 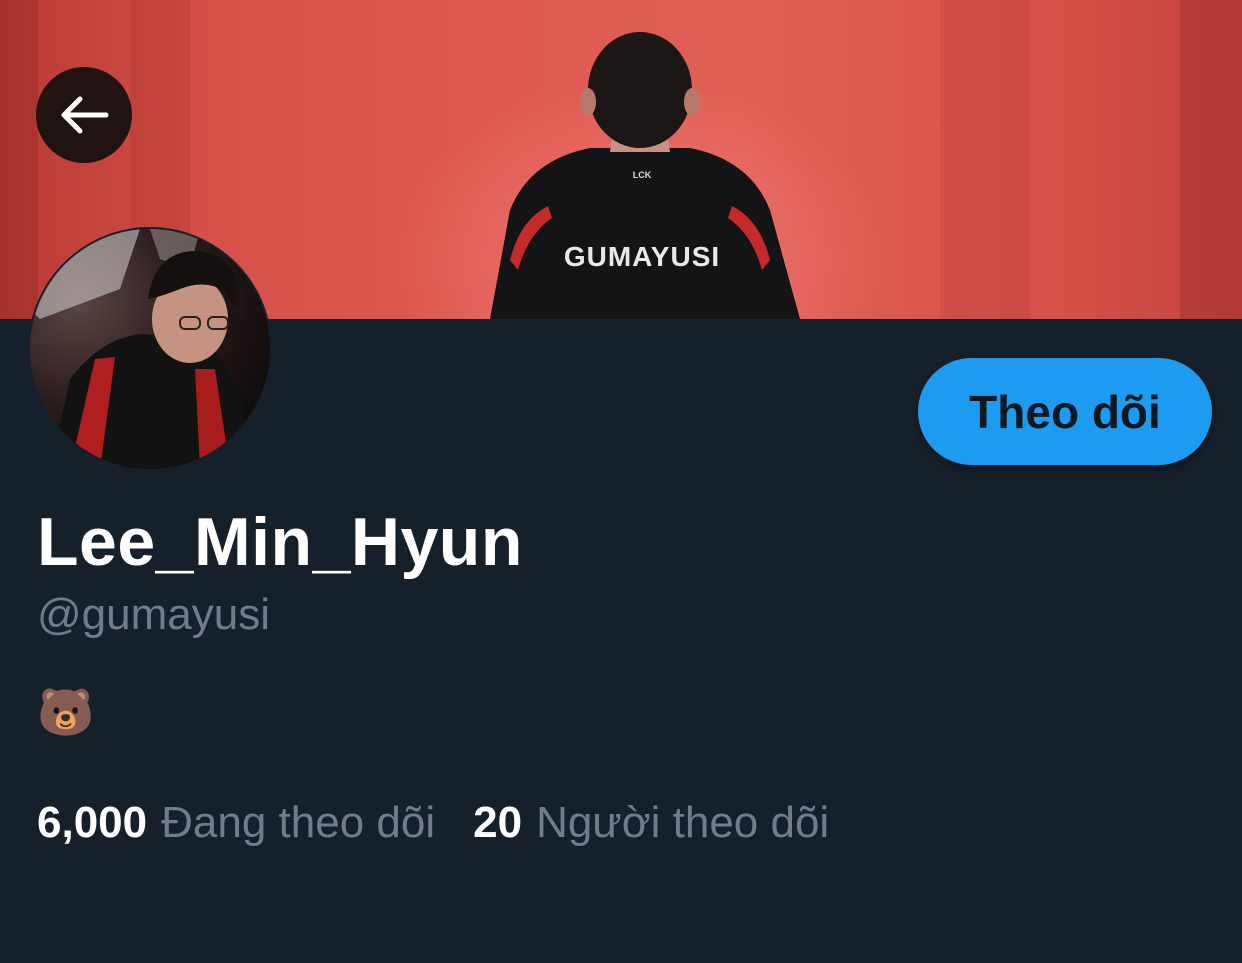 I want to click on banner-player-figure: LCK GUMAYUSI, so click(x=645, y=175).